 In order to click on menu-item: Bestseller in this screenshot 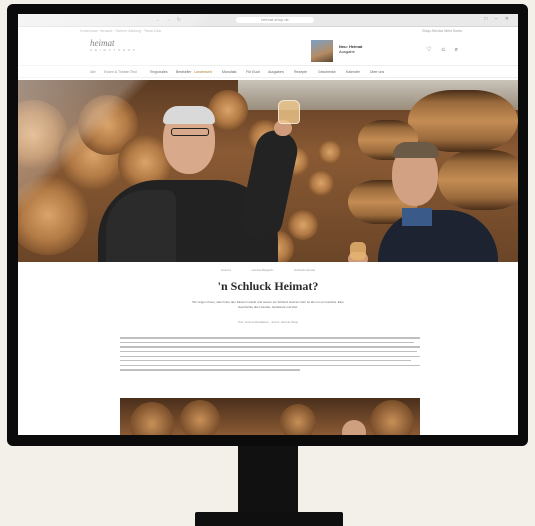, I will do `click(183, 72)`.